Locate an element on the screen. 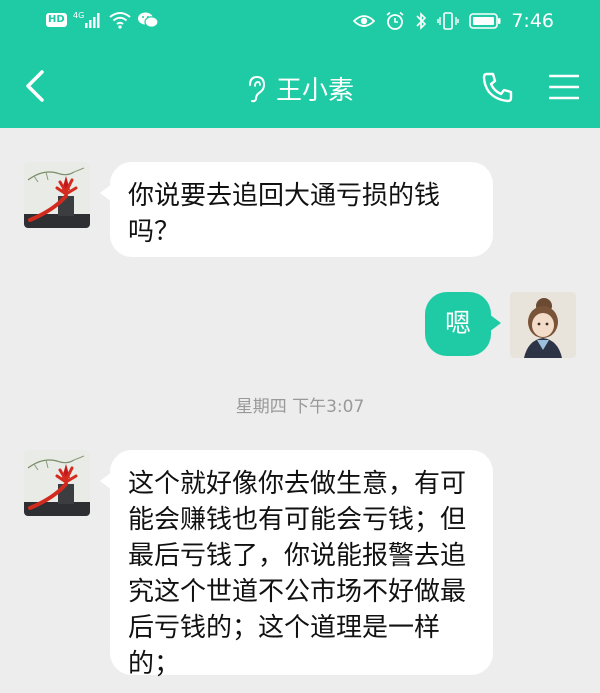 This screenshot has width=600, height=693. wechat-icon is located at coordinates (148, 20).